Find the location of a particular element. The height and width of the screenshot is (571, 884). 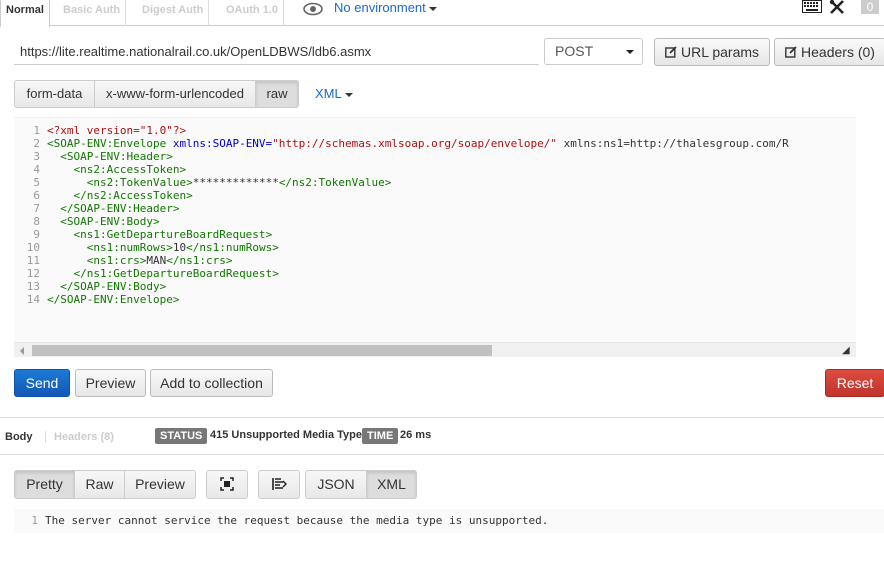

editor-line-number: 13 is located at coordinates (33, 286).